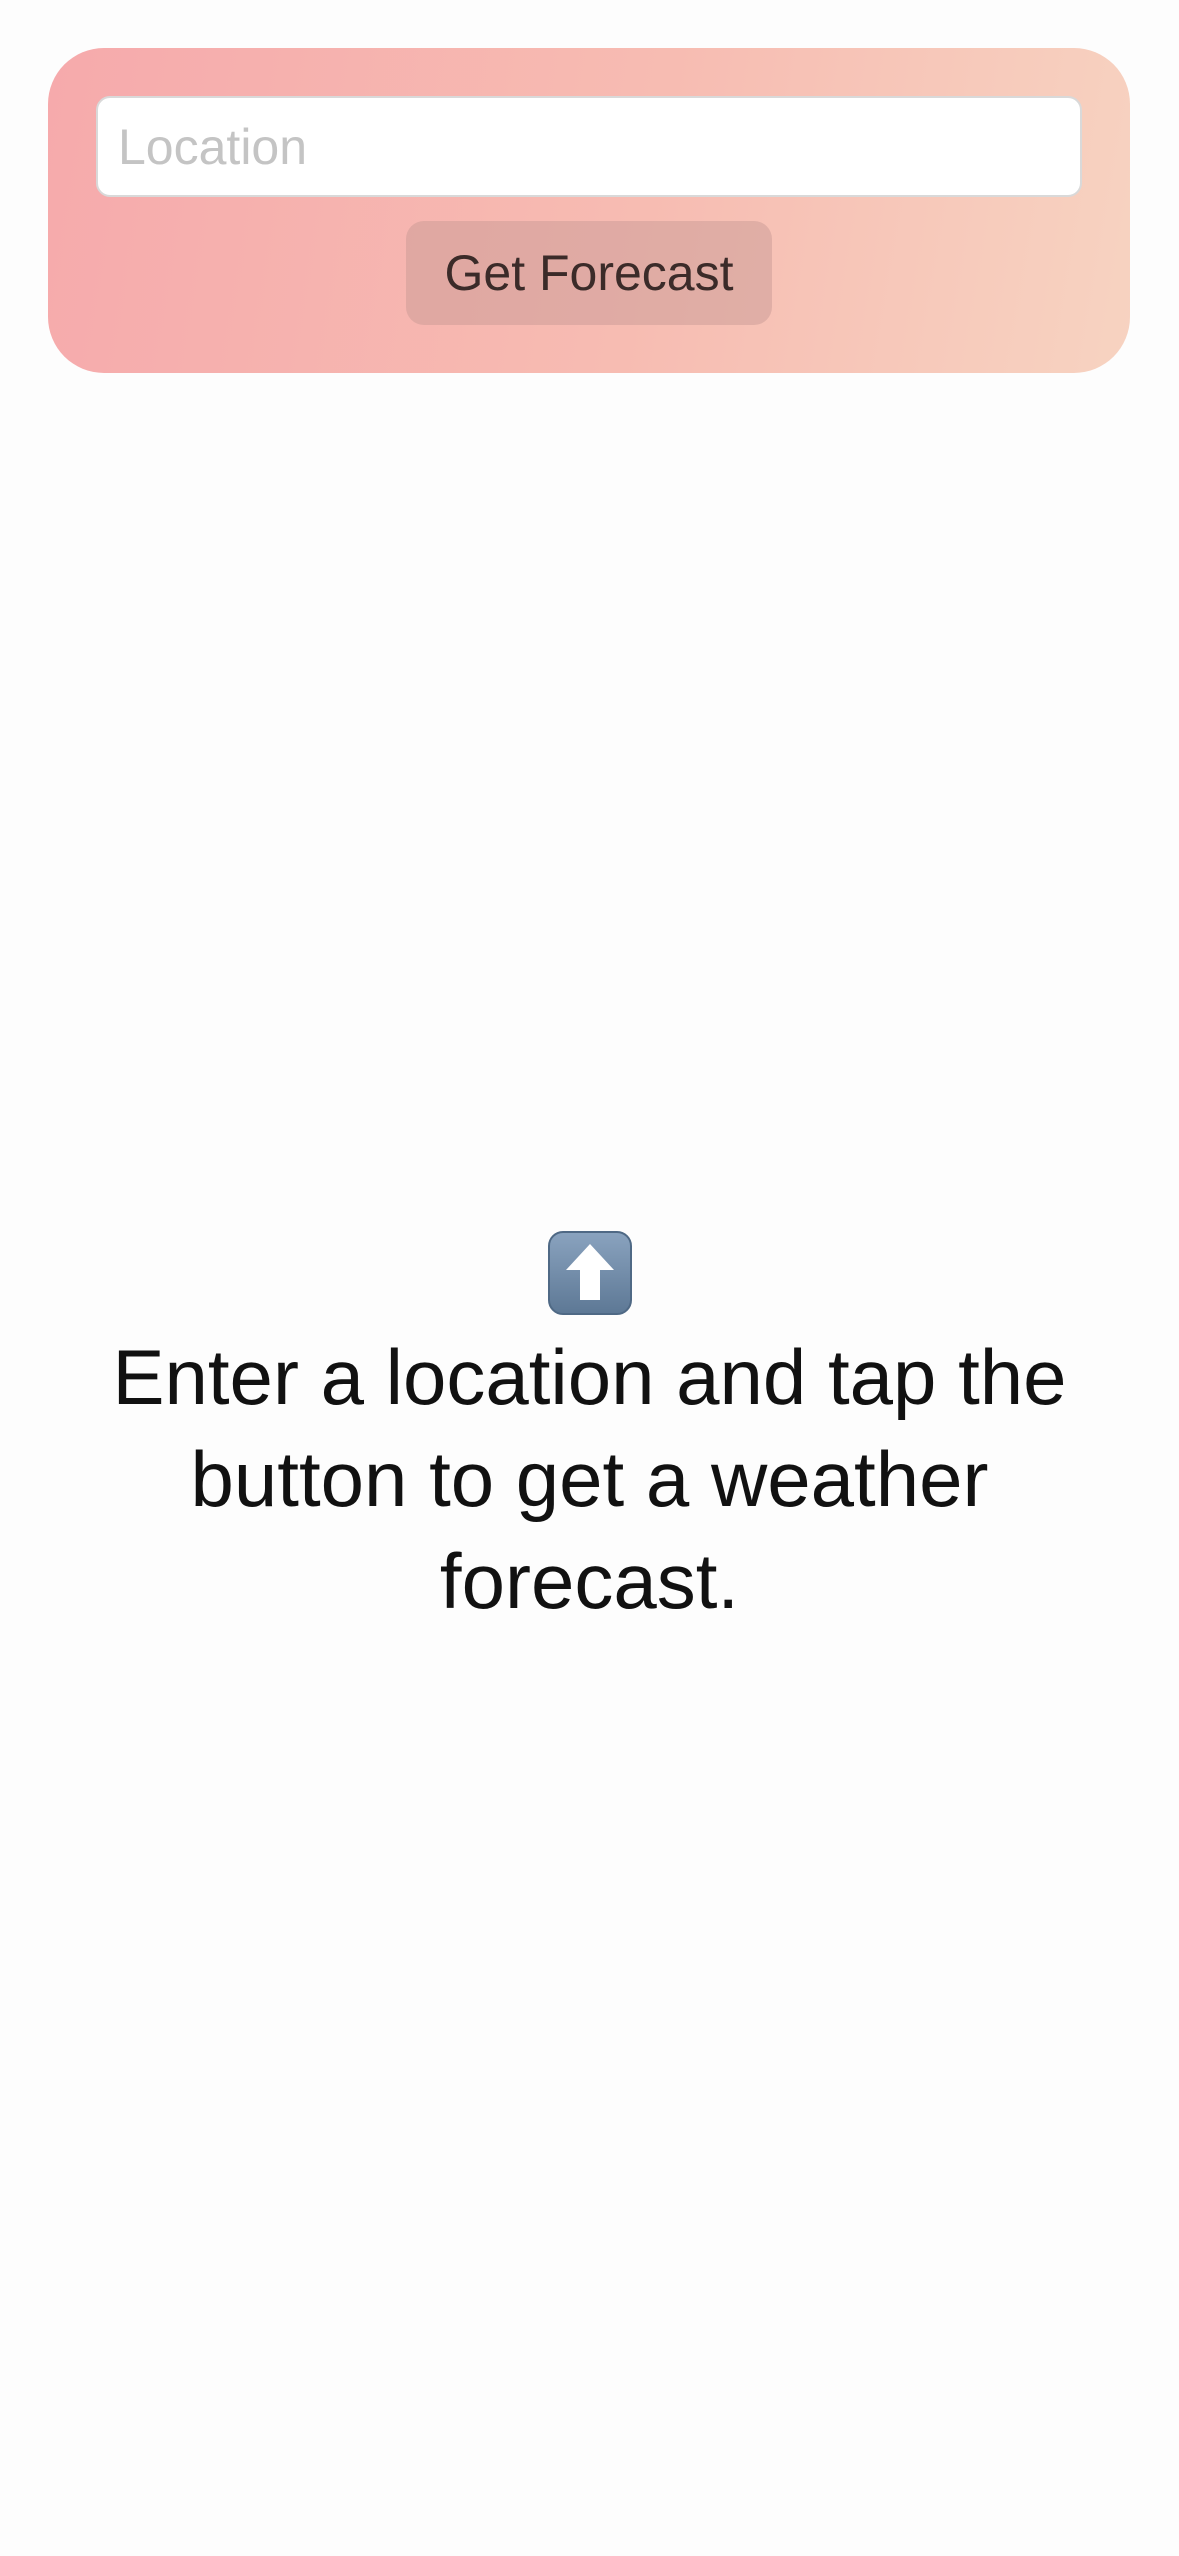  I want to click on search-card: Get Forecast, so click(589, 210).